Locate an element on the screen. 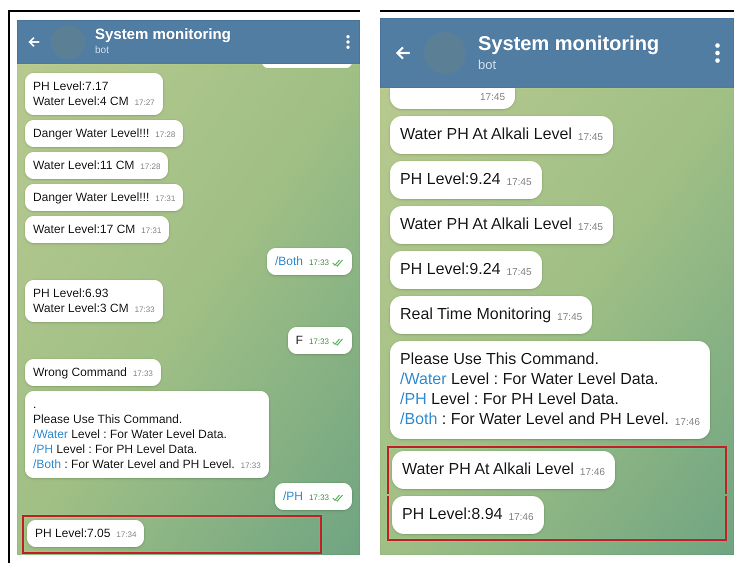 This screenshot has width=736, height=563. message-text: PH Level:8.94 is located at coordinates (452, 515).